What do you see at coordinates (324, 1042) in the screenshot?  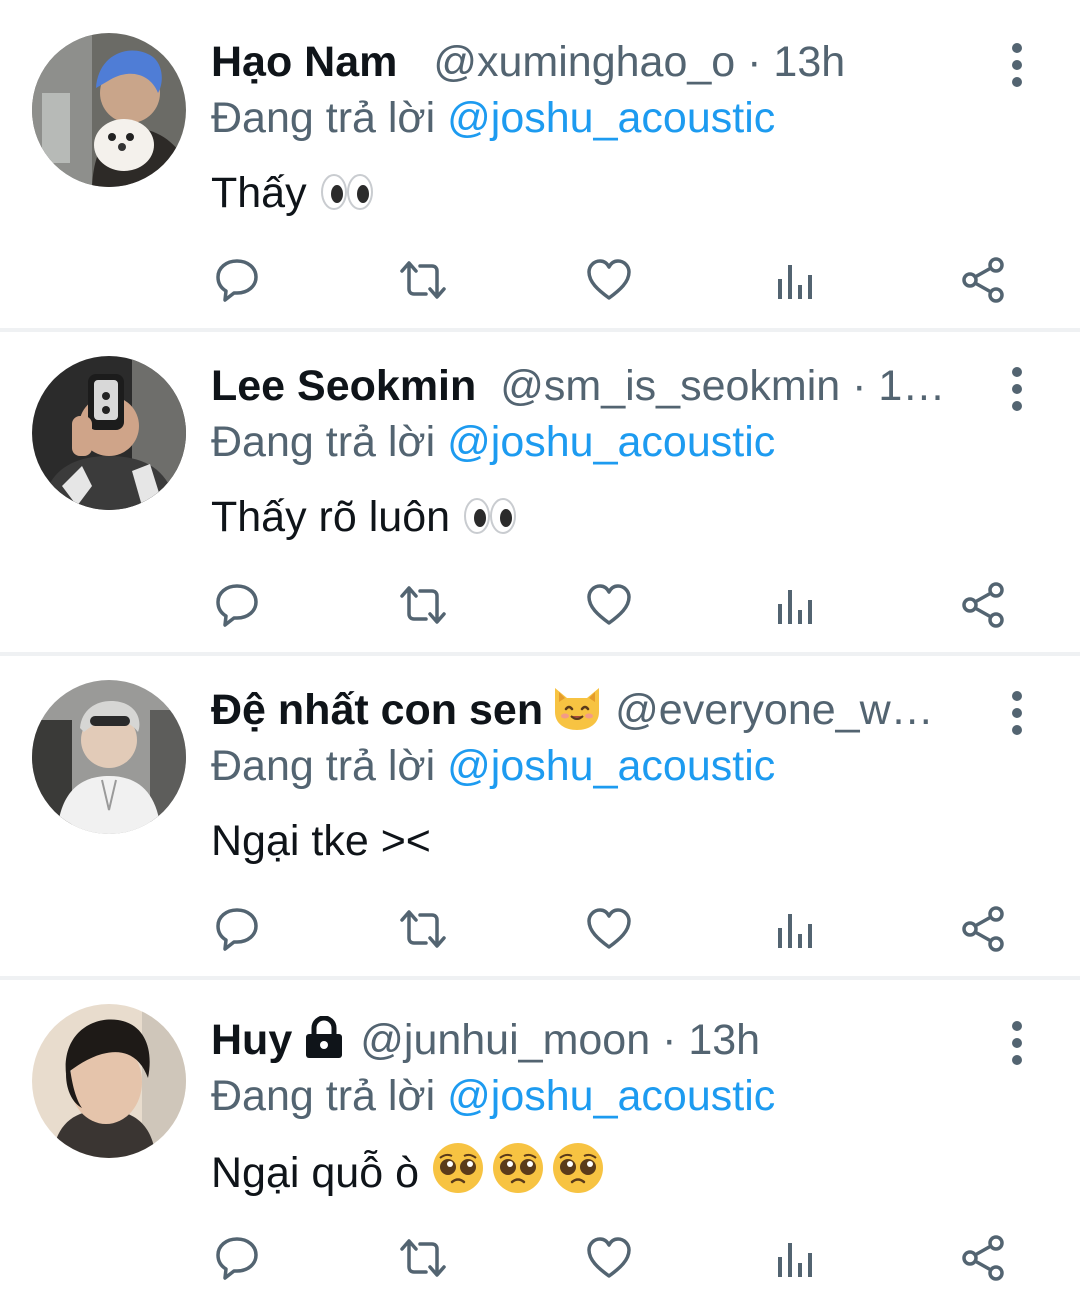 I see `lock-icon` at bounding box center [324, 1042].